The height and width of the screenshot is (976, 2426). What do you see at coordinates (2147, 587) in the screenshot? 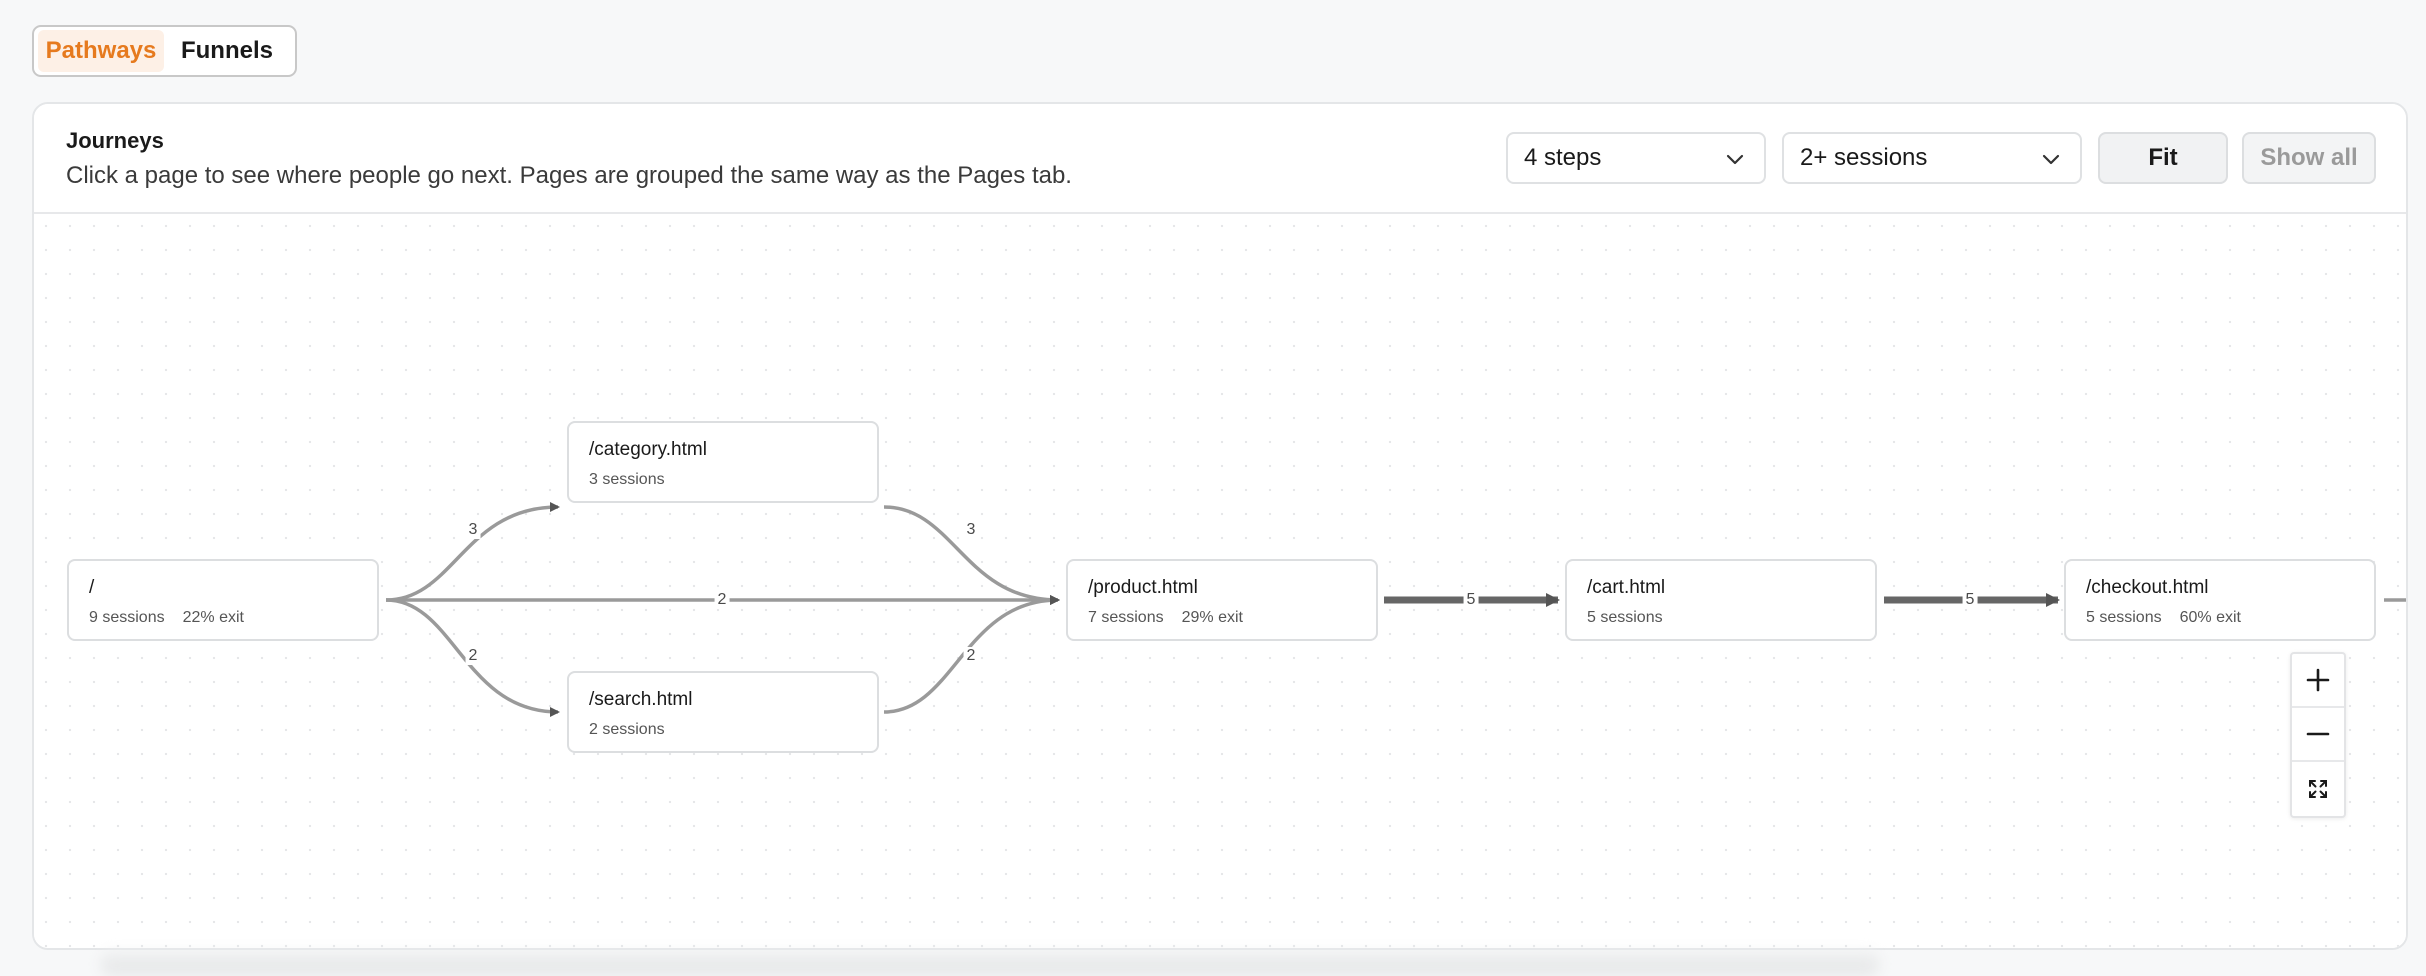
I see `node-path: /checkout.html` at bounding box center [2147, 587].